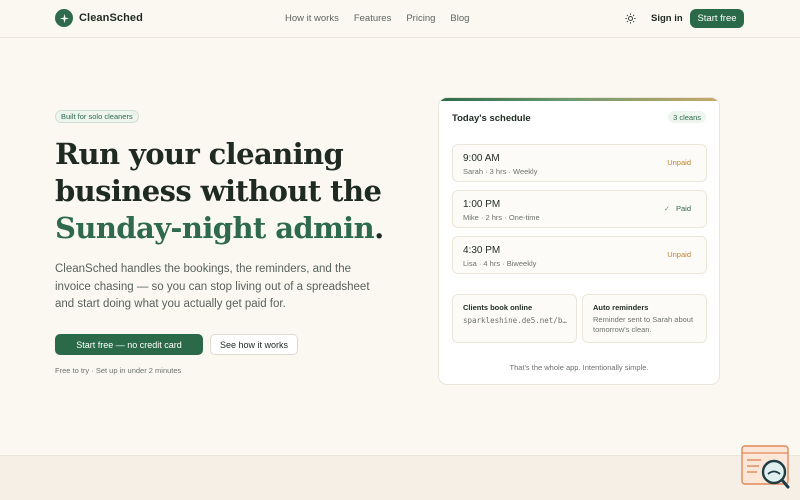 The image size is (800, 500). What do you see at coordinates (717, 18) in the screenshot?
I see `nav-start-free-button: Start free` at bounding box center [717, 18].